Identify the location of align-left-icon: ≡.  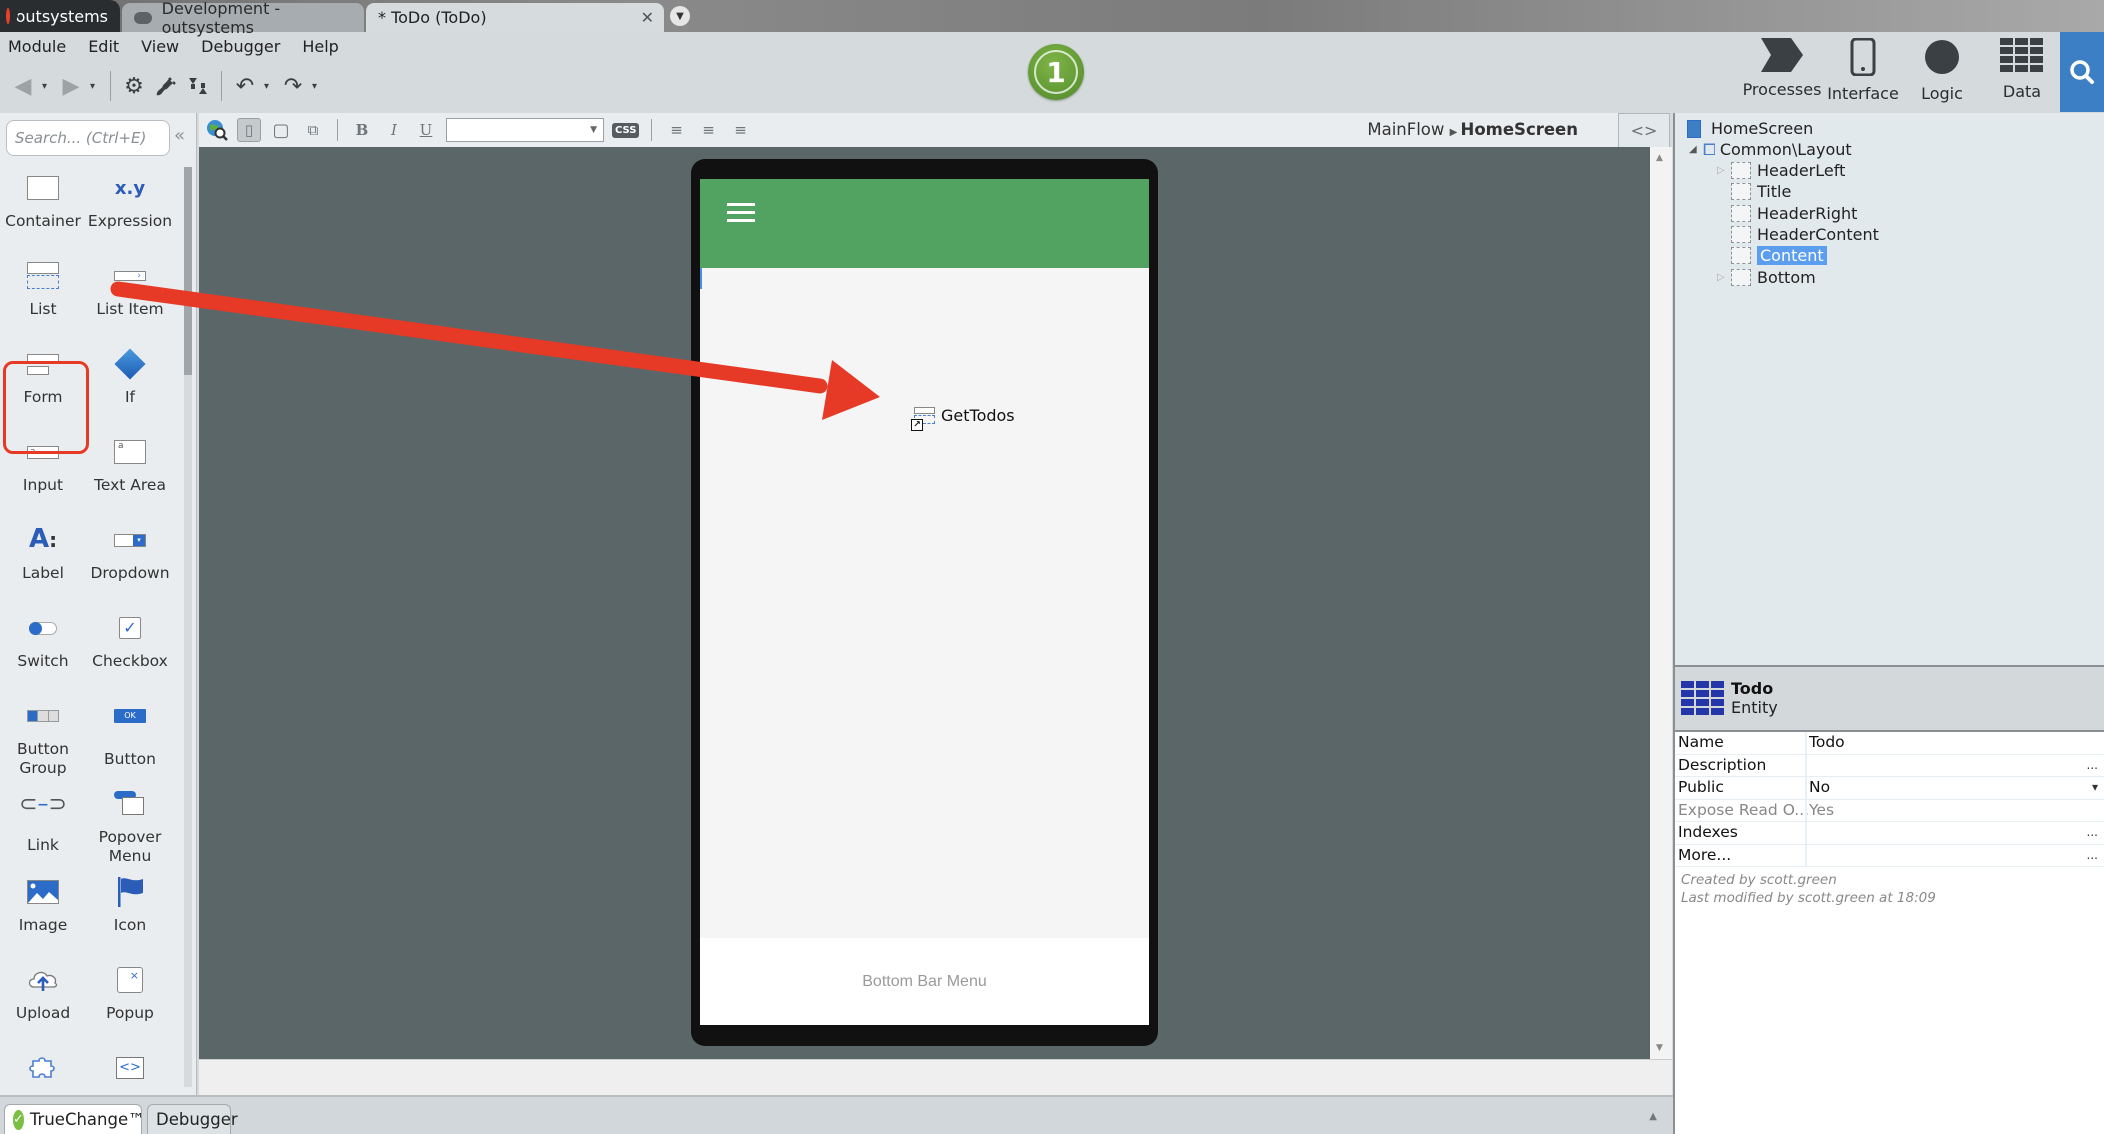
(676, 130).